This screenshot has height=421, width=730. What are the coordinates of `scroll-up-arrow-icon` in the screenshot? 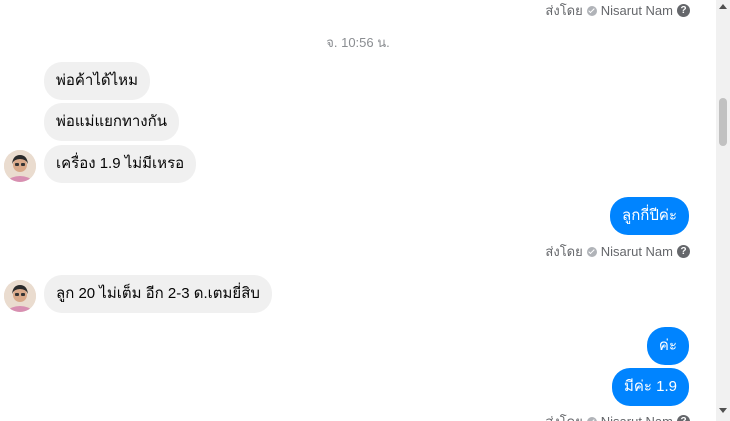 It's located at (723, 6).